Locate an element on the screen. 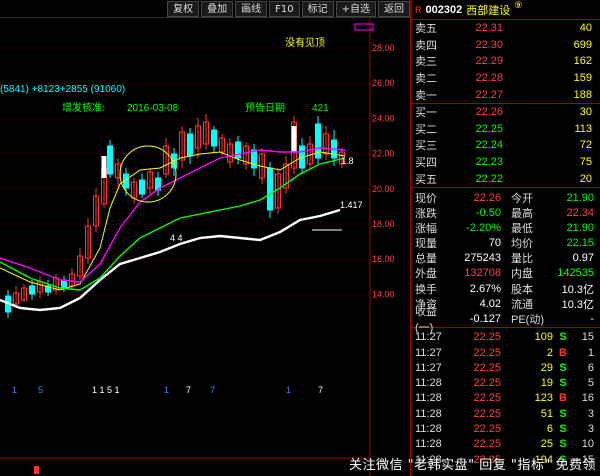 This screenshot has width=600, height=476. toolbar-button-back: 返回 is located at coordinates (394, 8).